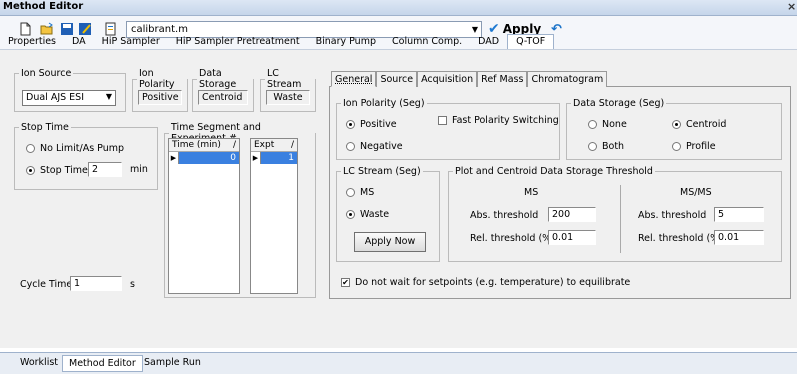 This screenshot has width=797, height=374. What do you see at coordinates (367, 192) in the screenshot?
I see `stream-ms-label: MS` at bounding box center [367, 192].